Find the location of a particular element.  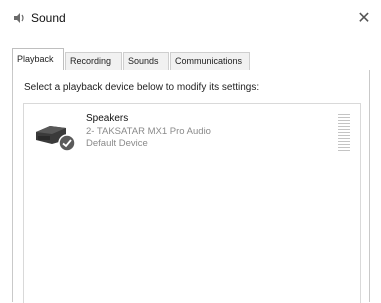

close-button: ✕ is located at coordinates (364, 19).